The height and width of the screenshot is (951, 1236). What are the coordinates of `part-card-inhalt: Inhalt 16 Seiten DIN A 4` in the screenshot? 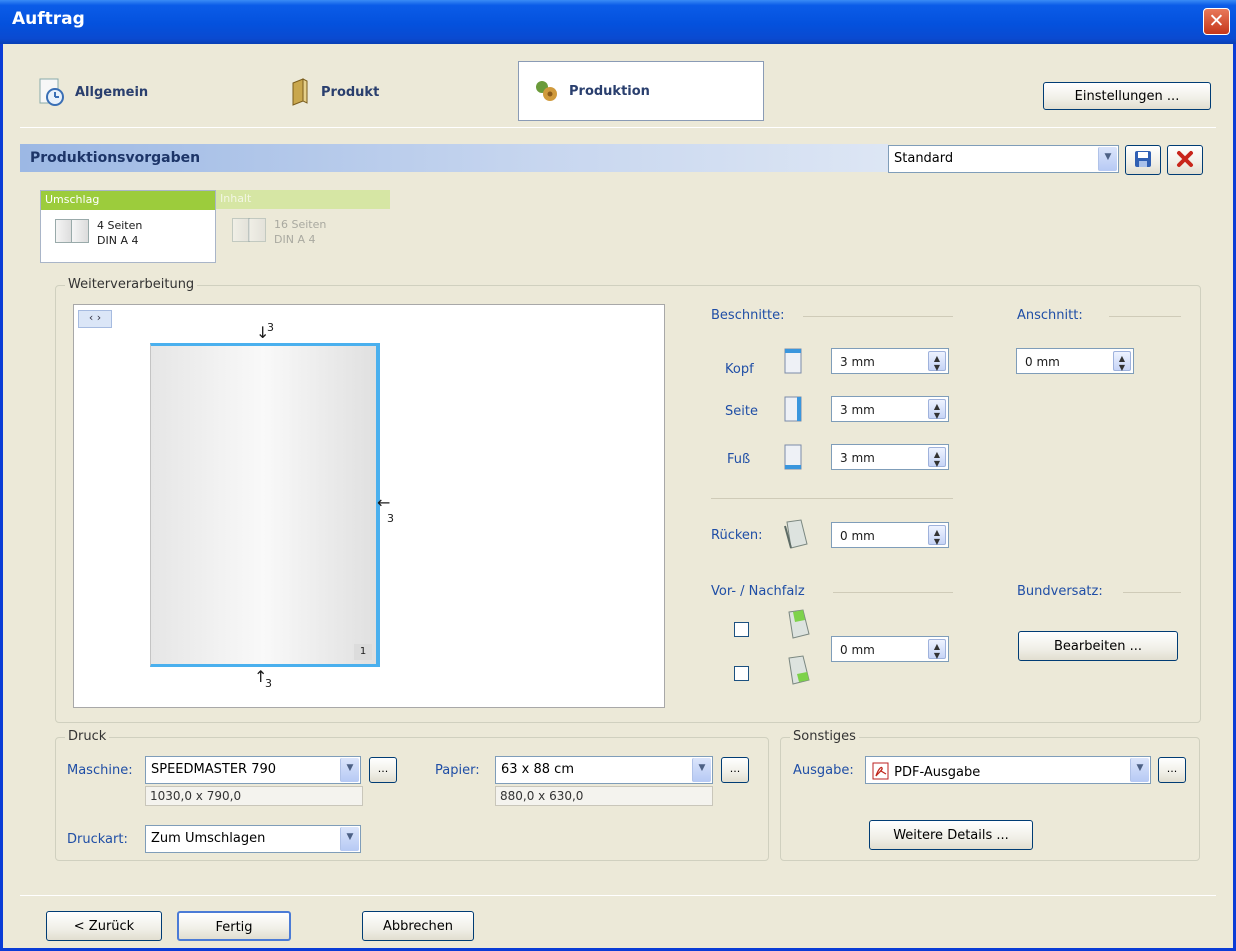 It's located at (303, 226).